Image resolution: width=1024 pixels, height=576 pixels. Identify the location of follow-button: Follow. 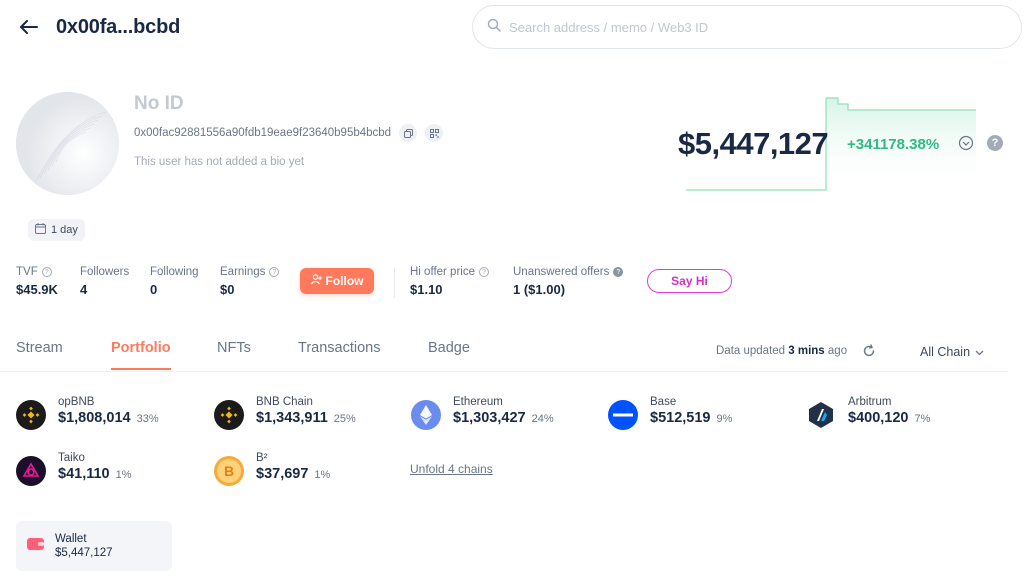
(337, 281).